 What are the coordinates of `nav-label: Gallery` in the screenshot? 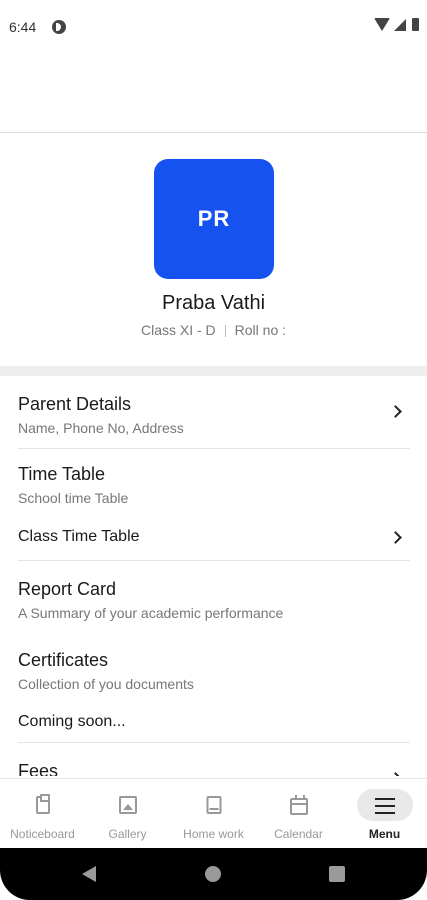 It's located at (127, 834).